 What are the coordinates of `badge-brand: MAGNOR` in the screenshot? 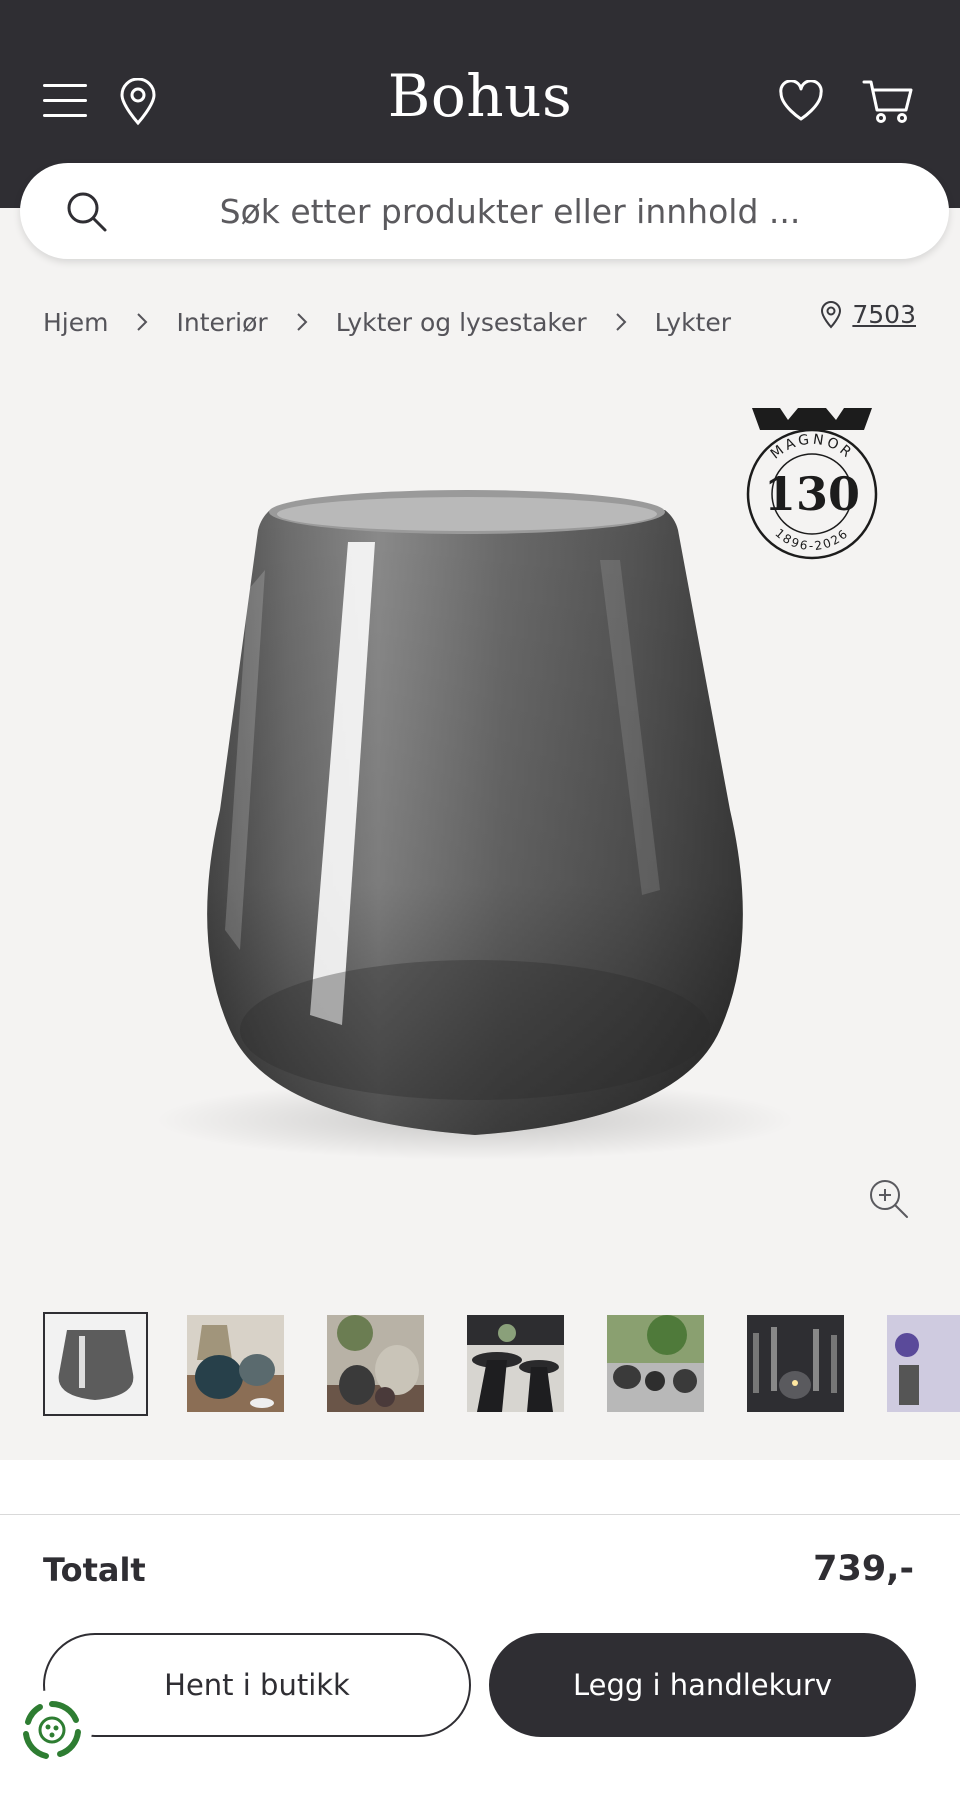 It's located at (811, 447).